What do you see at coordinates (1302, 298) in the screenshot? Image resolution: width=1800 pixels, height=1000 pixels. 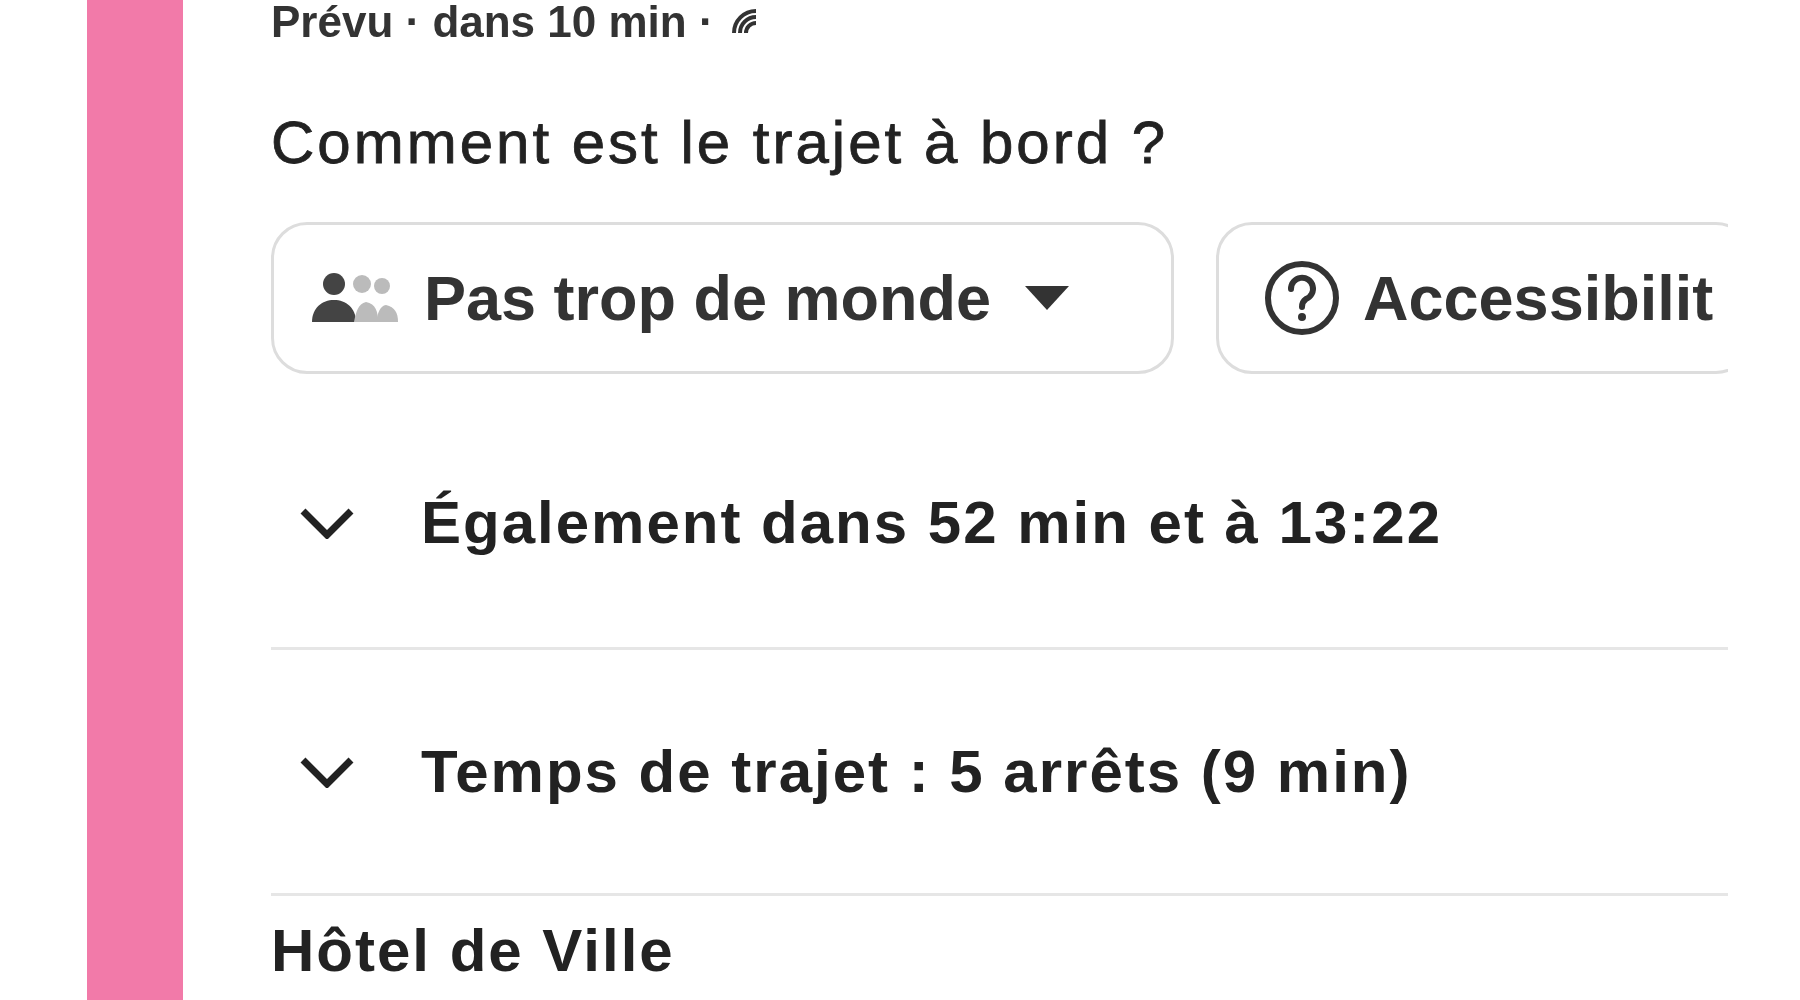 I see `help-icon` at bounding box center [1302, 298].